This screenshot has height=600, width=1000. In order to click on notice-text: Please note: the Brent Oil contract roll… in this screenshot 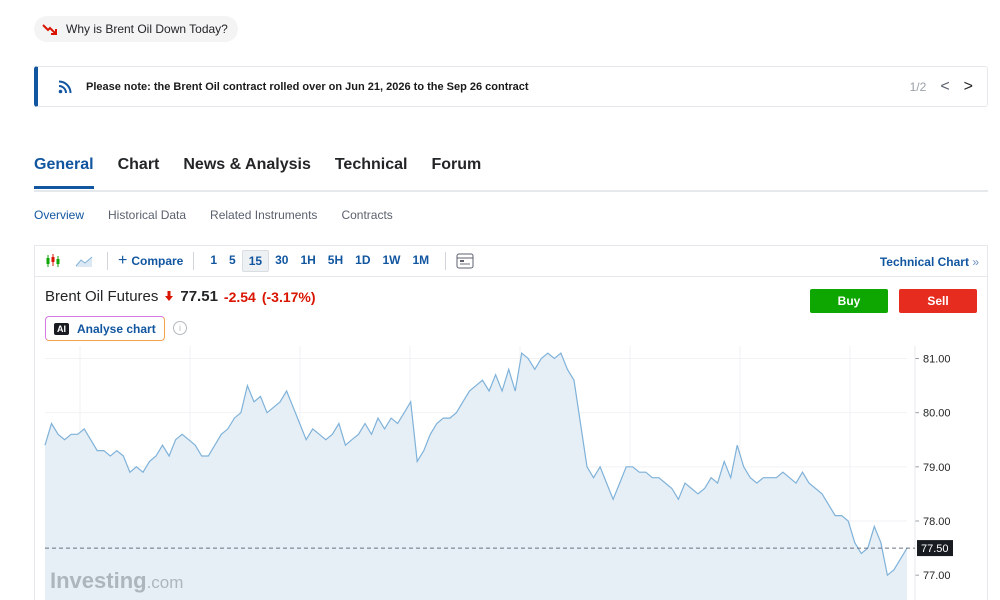, I will do `click(307, 86)`.